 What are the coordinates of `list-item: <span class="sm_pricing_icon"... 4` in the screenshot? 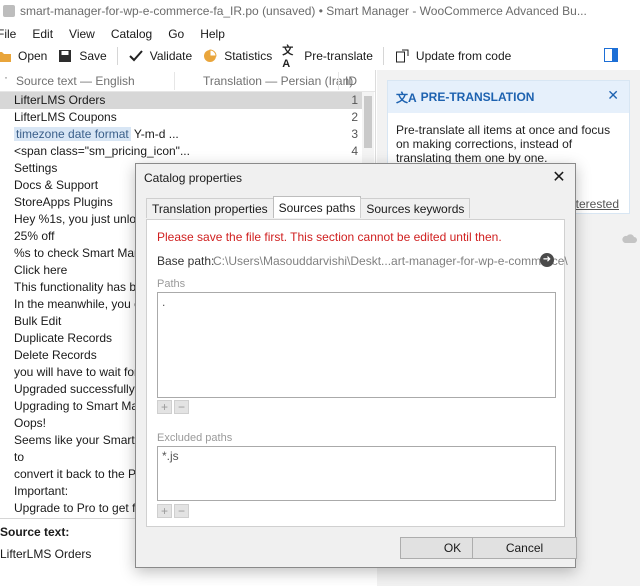 It's located at (181, 151).